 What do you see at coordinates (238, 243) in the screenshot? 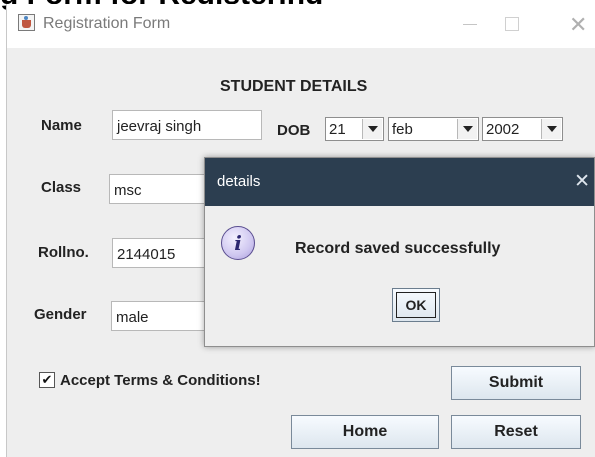
I see `info-icon: i` at bounding box center [238, 243].